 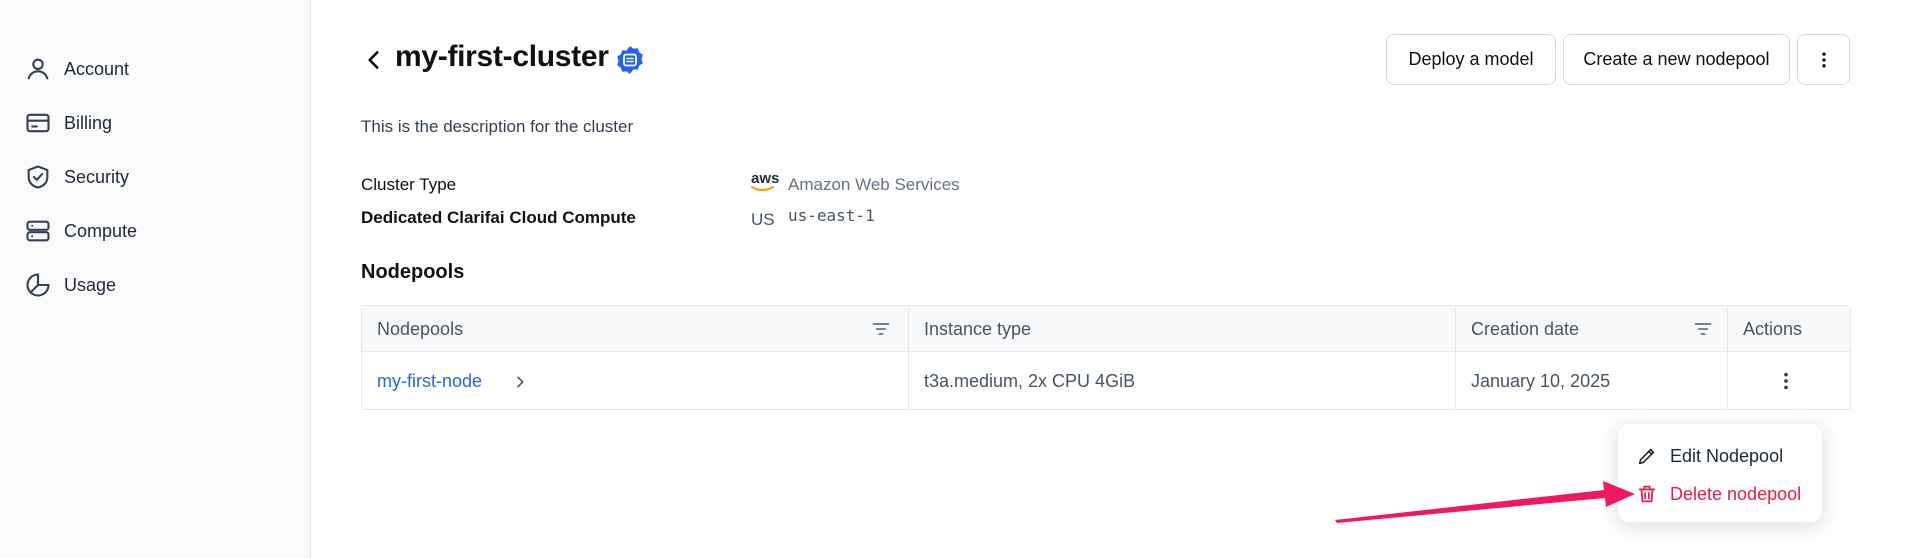 What do you see at coordinates (101, 230) in the screenshot?
I see `sidebar-item-label: Compute` at bounding box center [101, 230].